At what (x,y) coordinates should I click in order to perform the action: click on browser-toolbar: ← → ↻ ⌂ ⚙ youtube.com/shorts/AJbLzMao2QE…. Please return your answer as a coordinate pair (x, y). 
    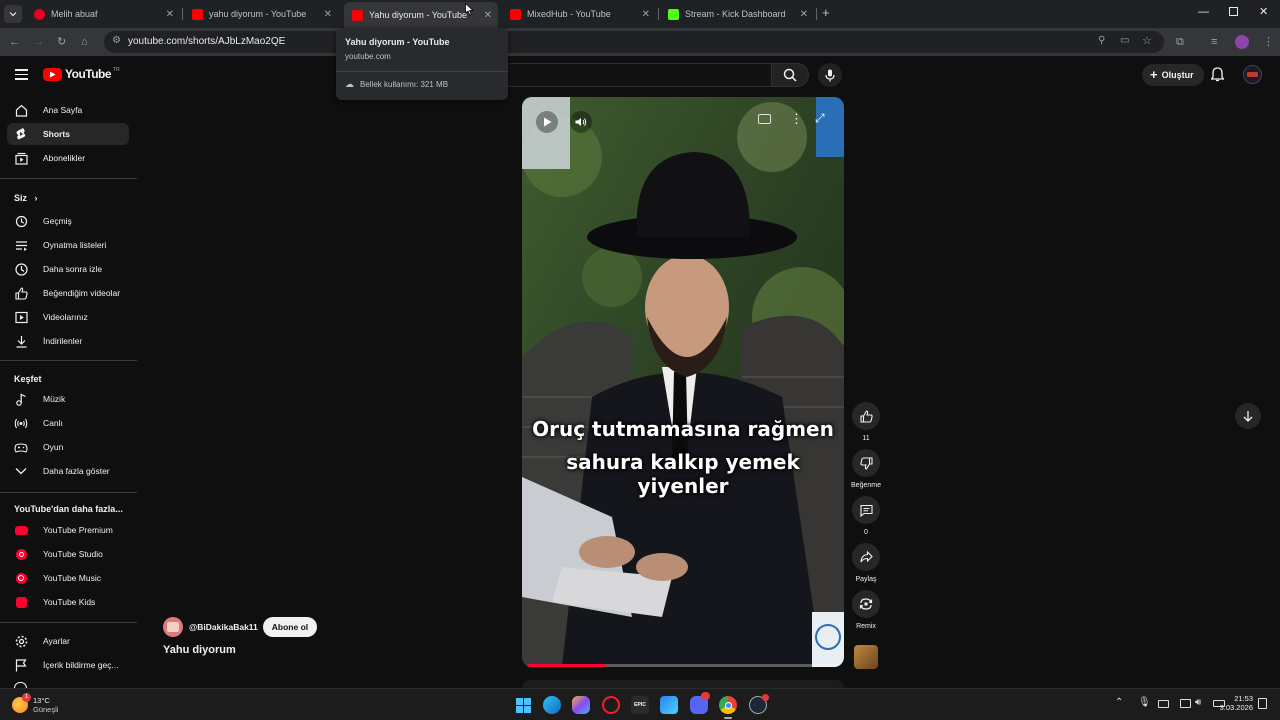
    Looking at the image, I should click on (640, 42).